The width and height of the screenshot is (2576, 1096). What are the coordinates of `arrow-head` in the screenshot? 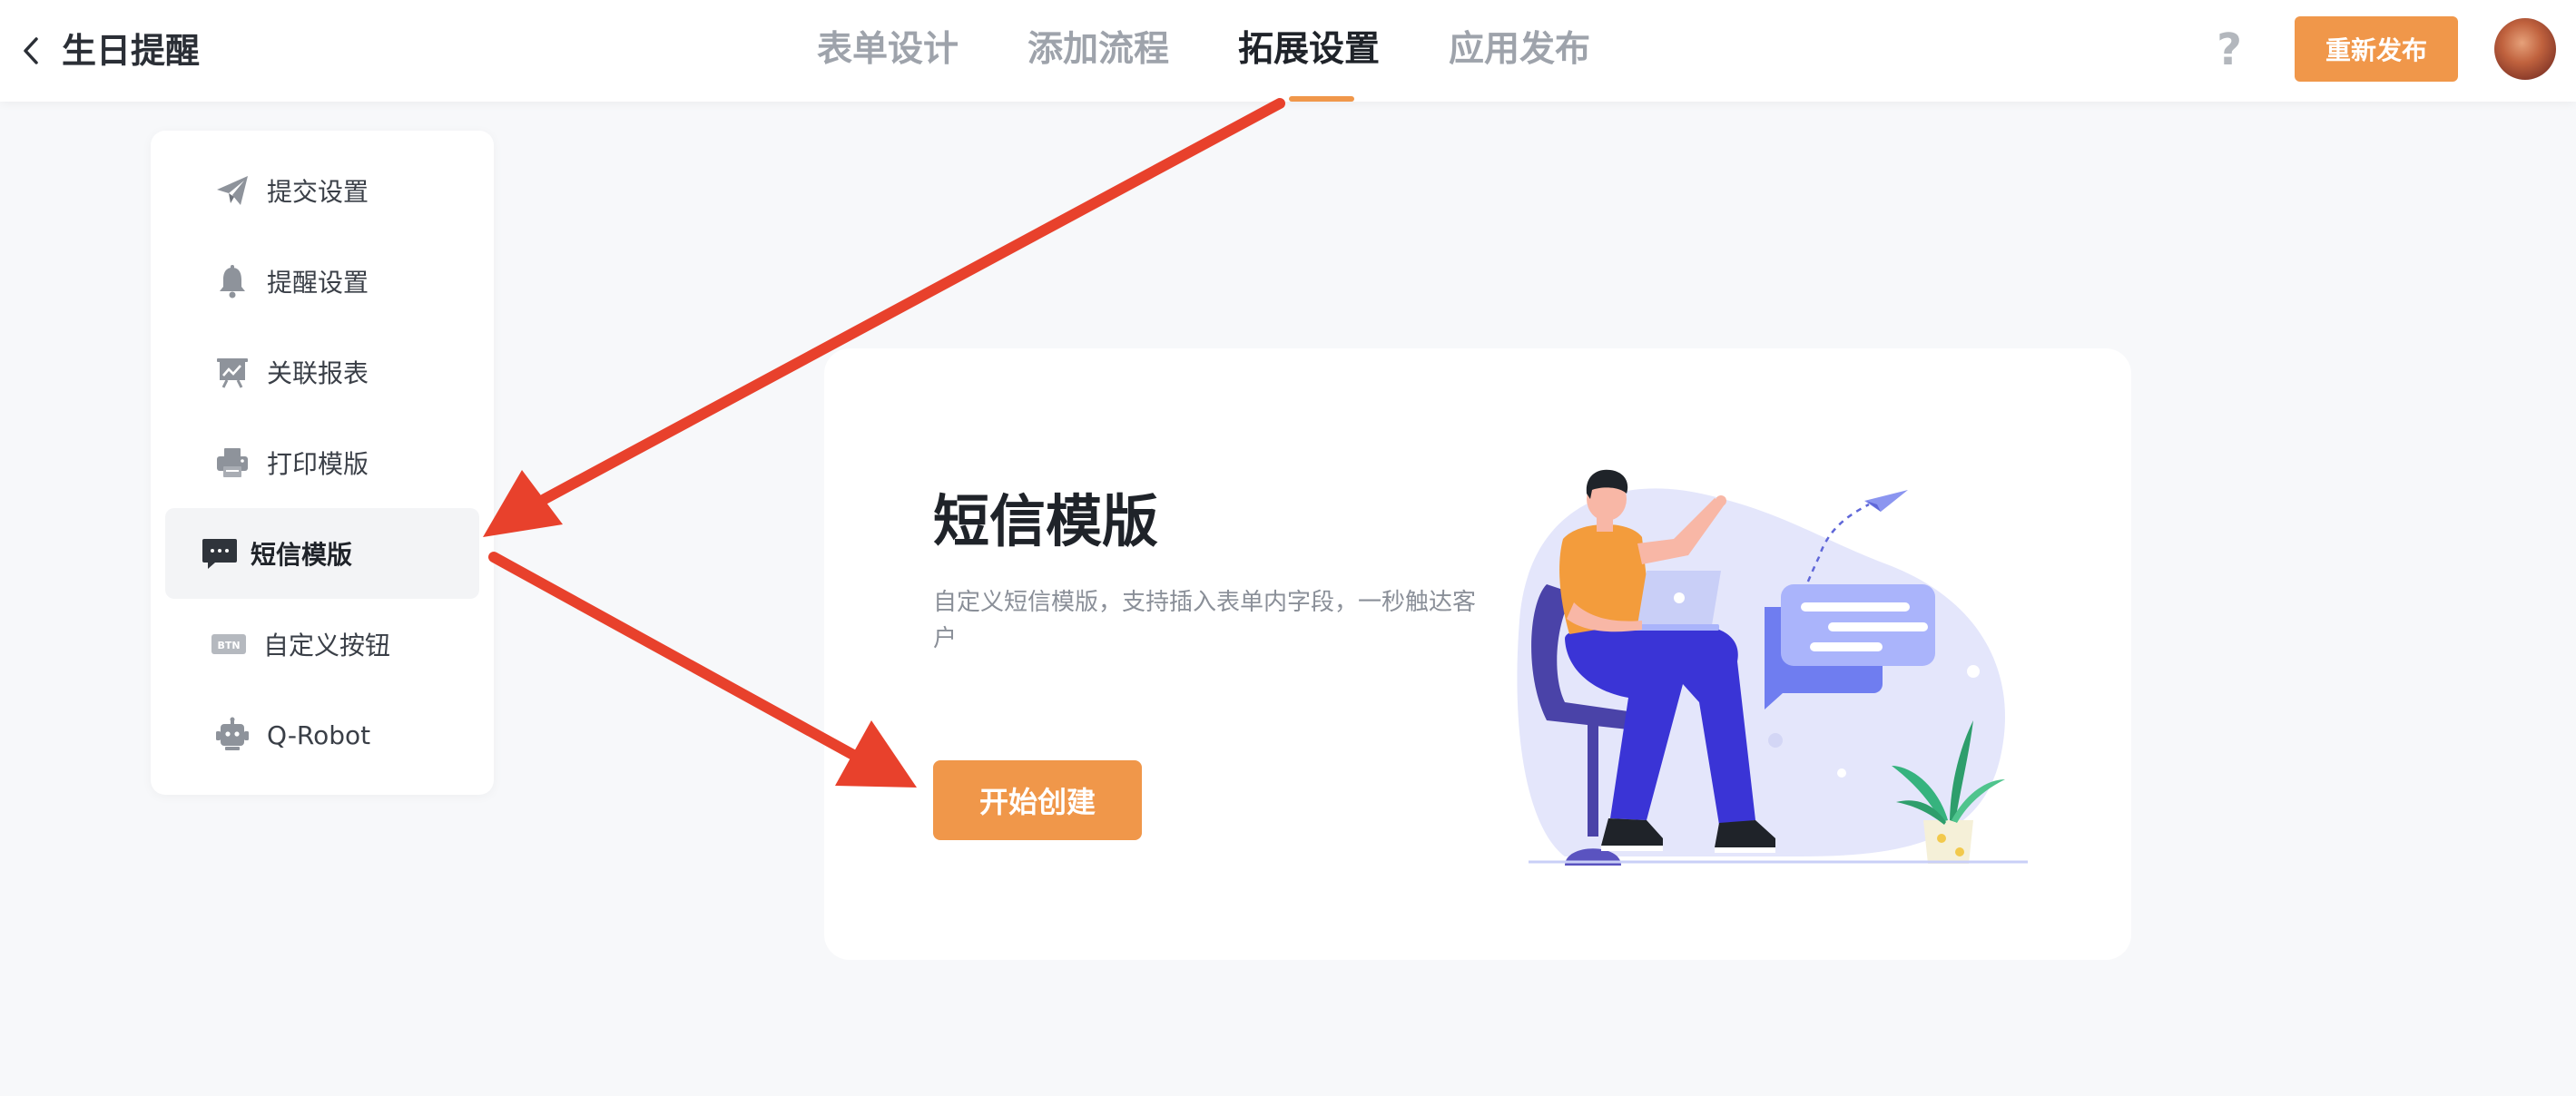 It's located at (523, 504).